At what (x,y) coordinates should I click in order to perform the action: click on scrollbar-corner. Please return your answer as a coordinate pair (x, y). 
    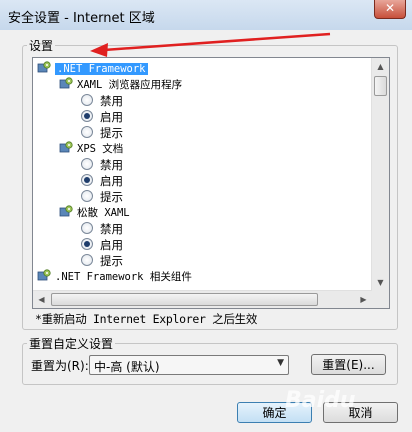
    Looking at the image, I should click on (380, 299).